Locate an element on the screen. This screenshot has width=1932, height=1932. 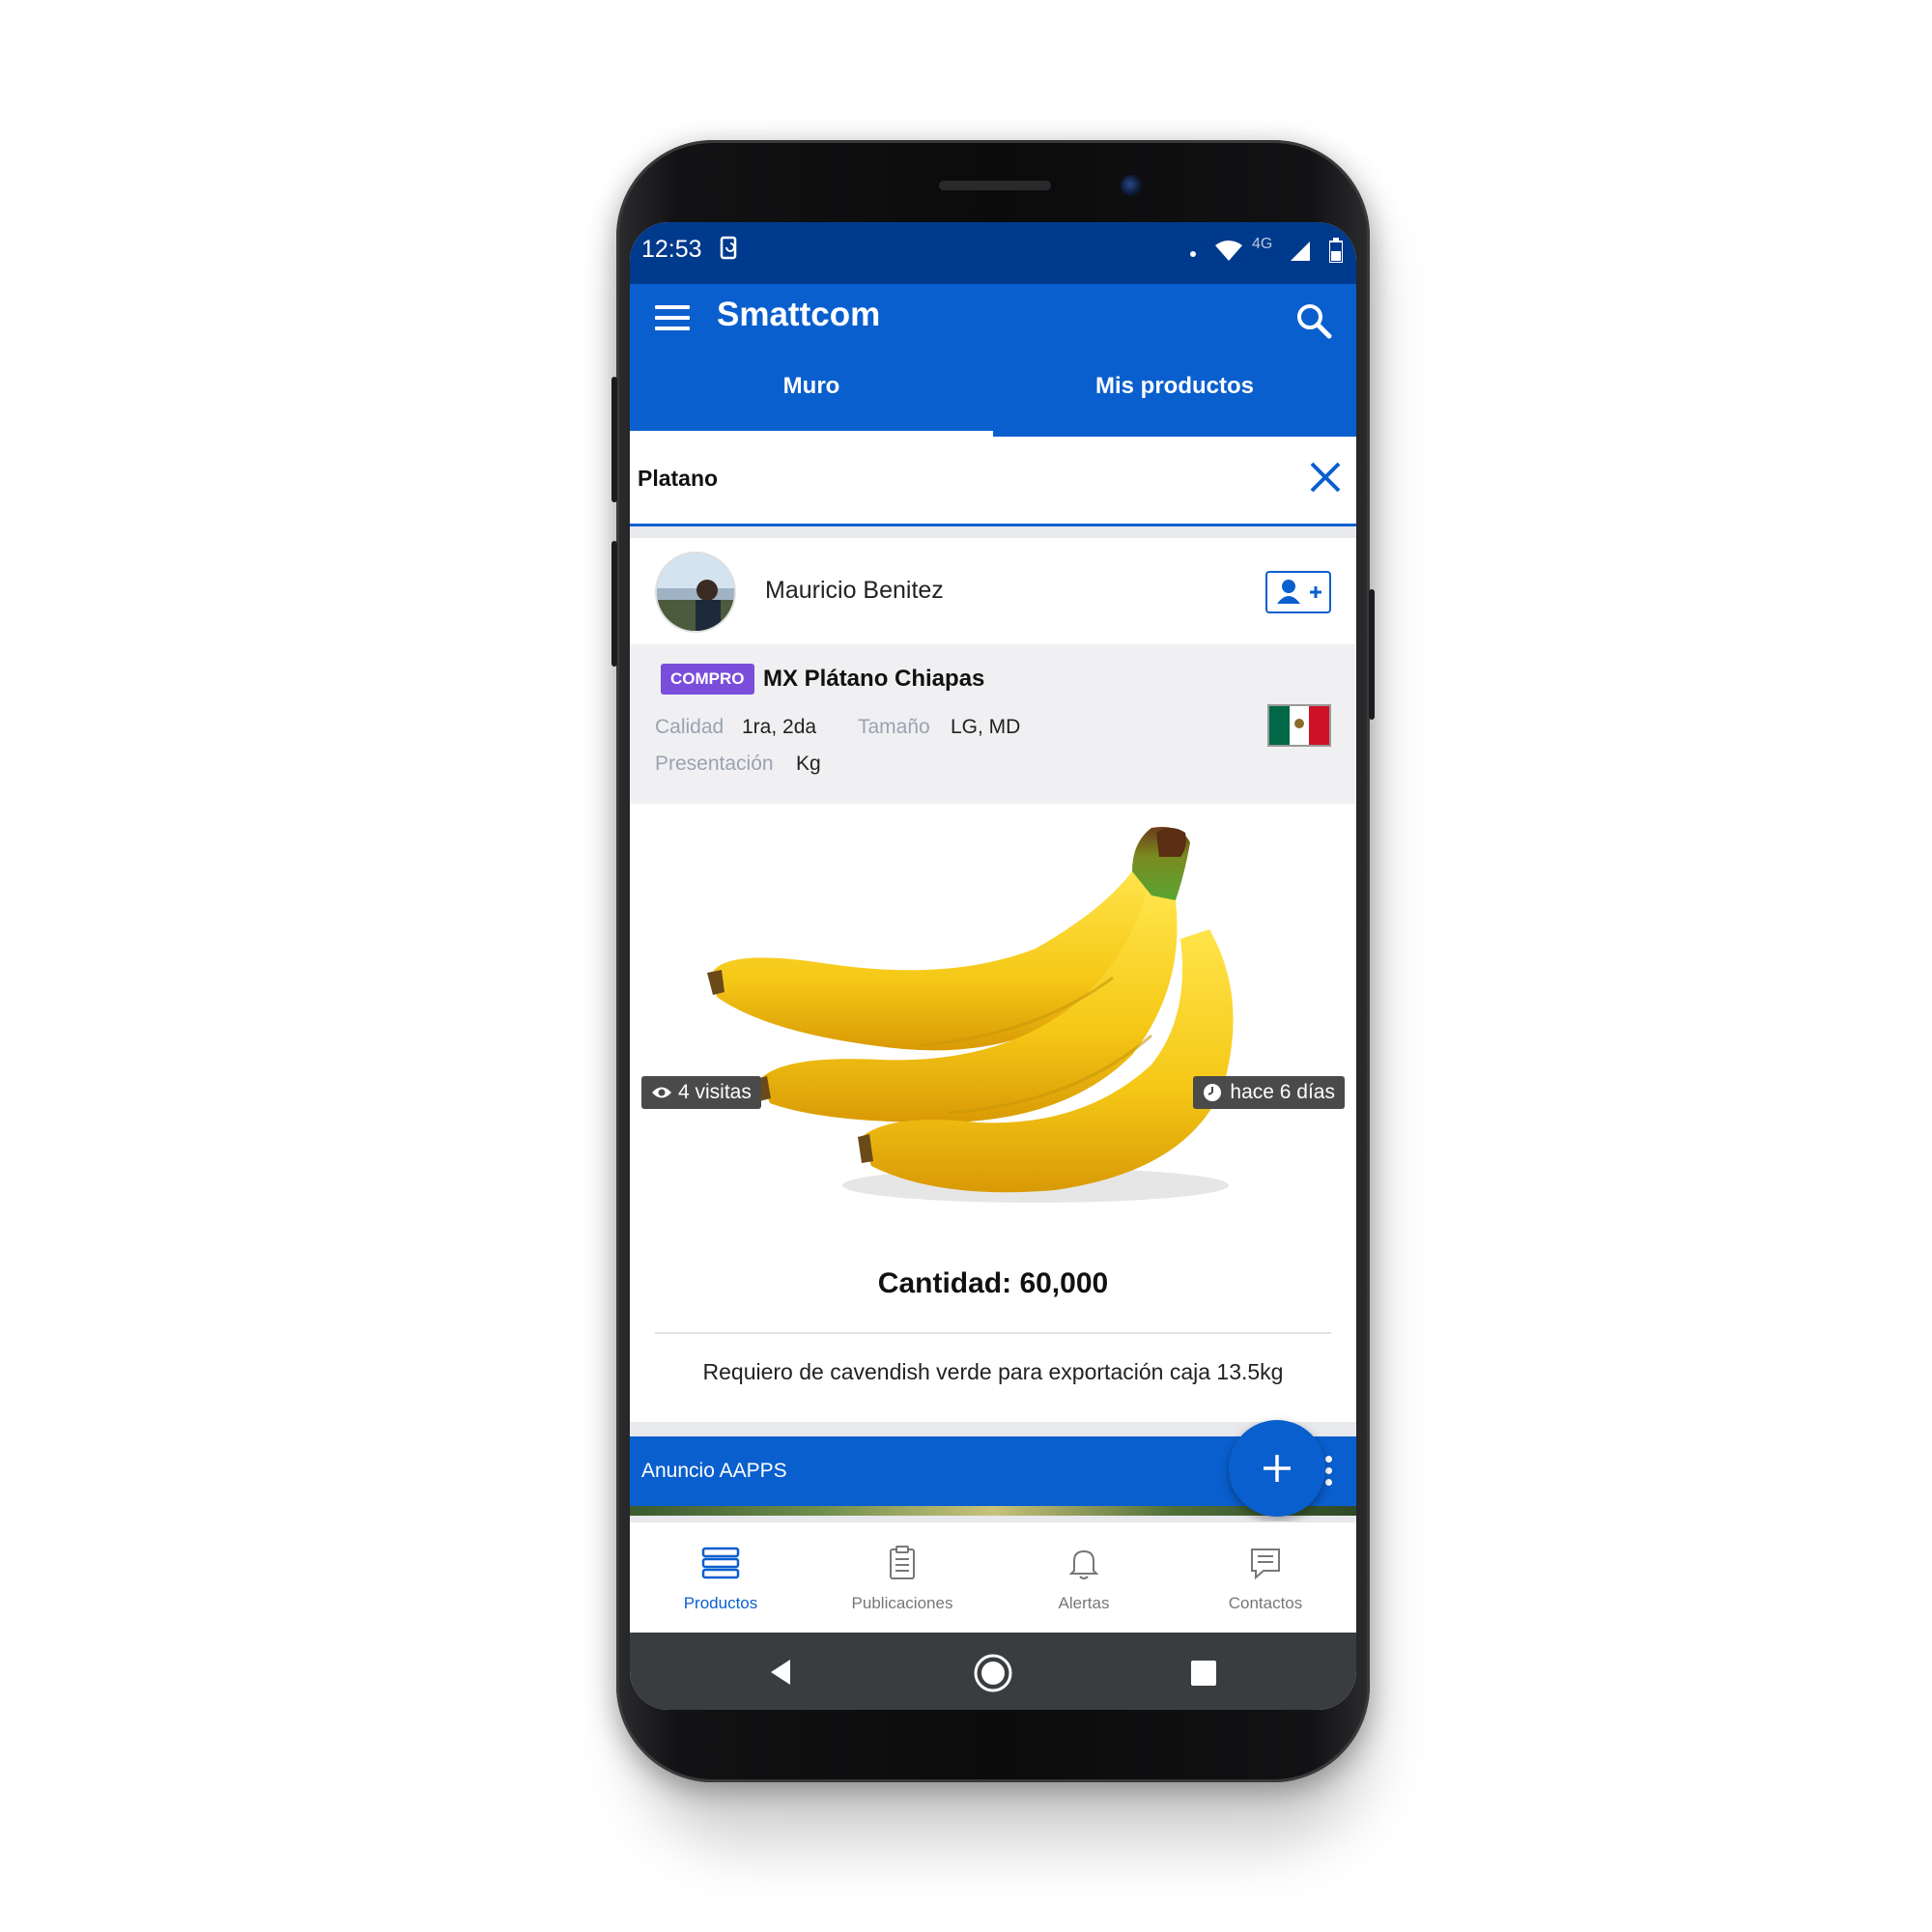
recent-apps-icon is located at coordinates (1203, 1675).